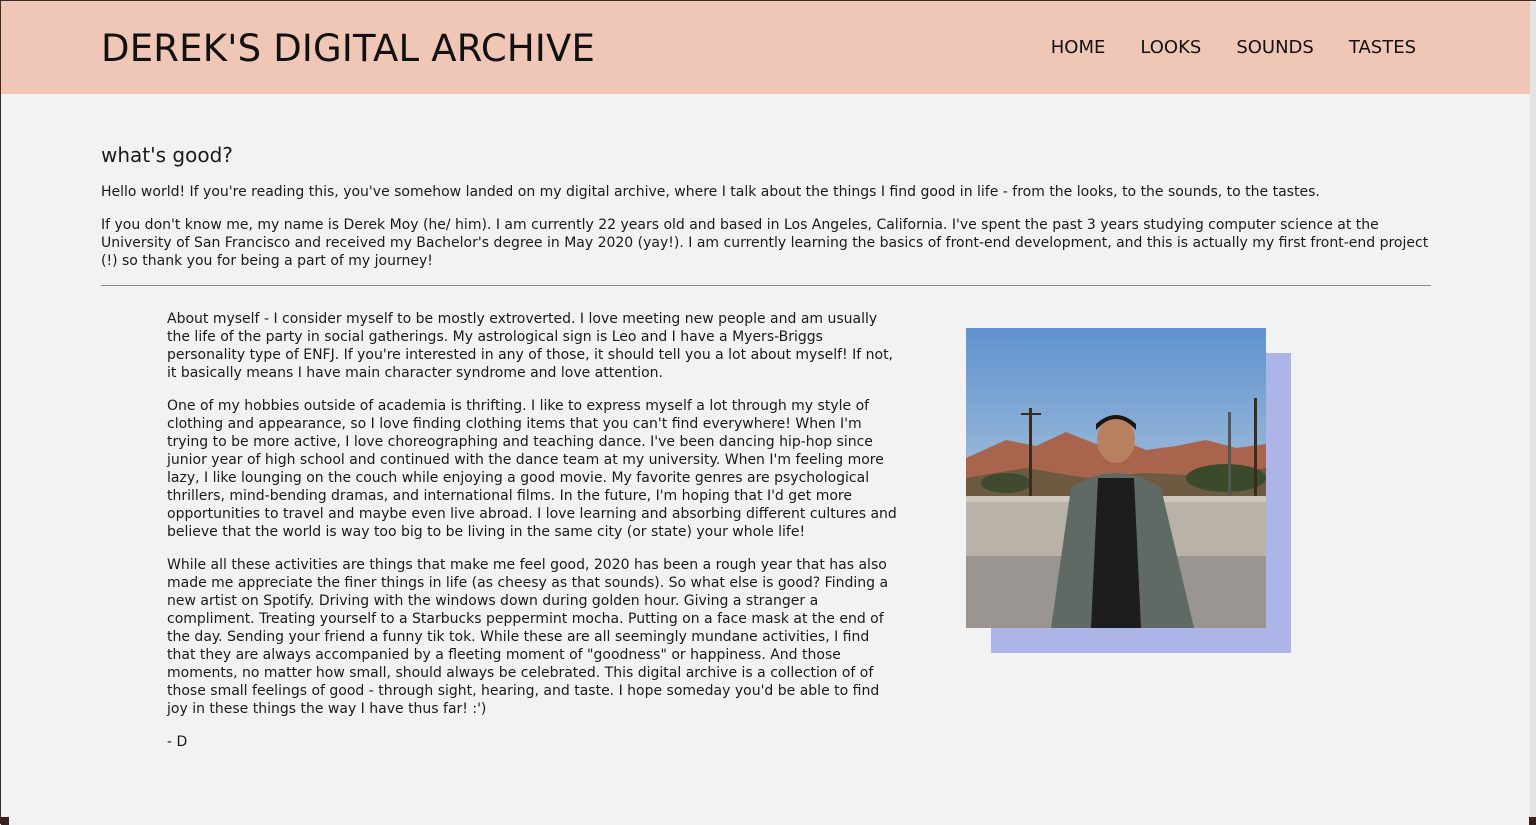 This screenshot has height=825, width=1536. What do you see at coordinates (1170, 47) in the screenshot?
I see `nav-looks: LOOKS` at bounding box center [1170, 47].